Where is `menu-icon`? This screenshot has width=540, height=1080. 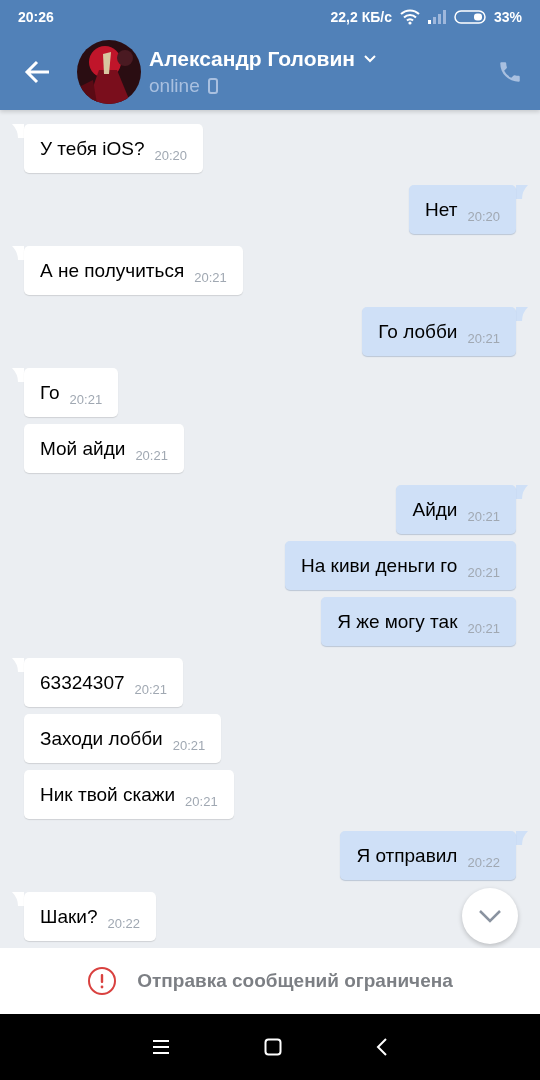
menu-icon is located at coordinates (161, 1047).